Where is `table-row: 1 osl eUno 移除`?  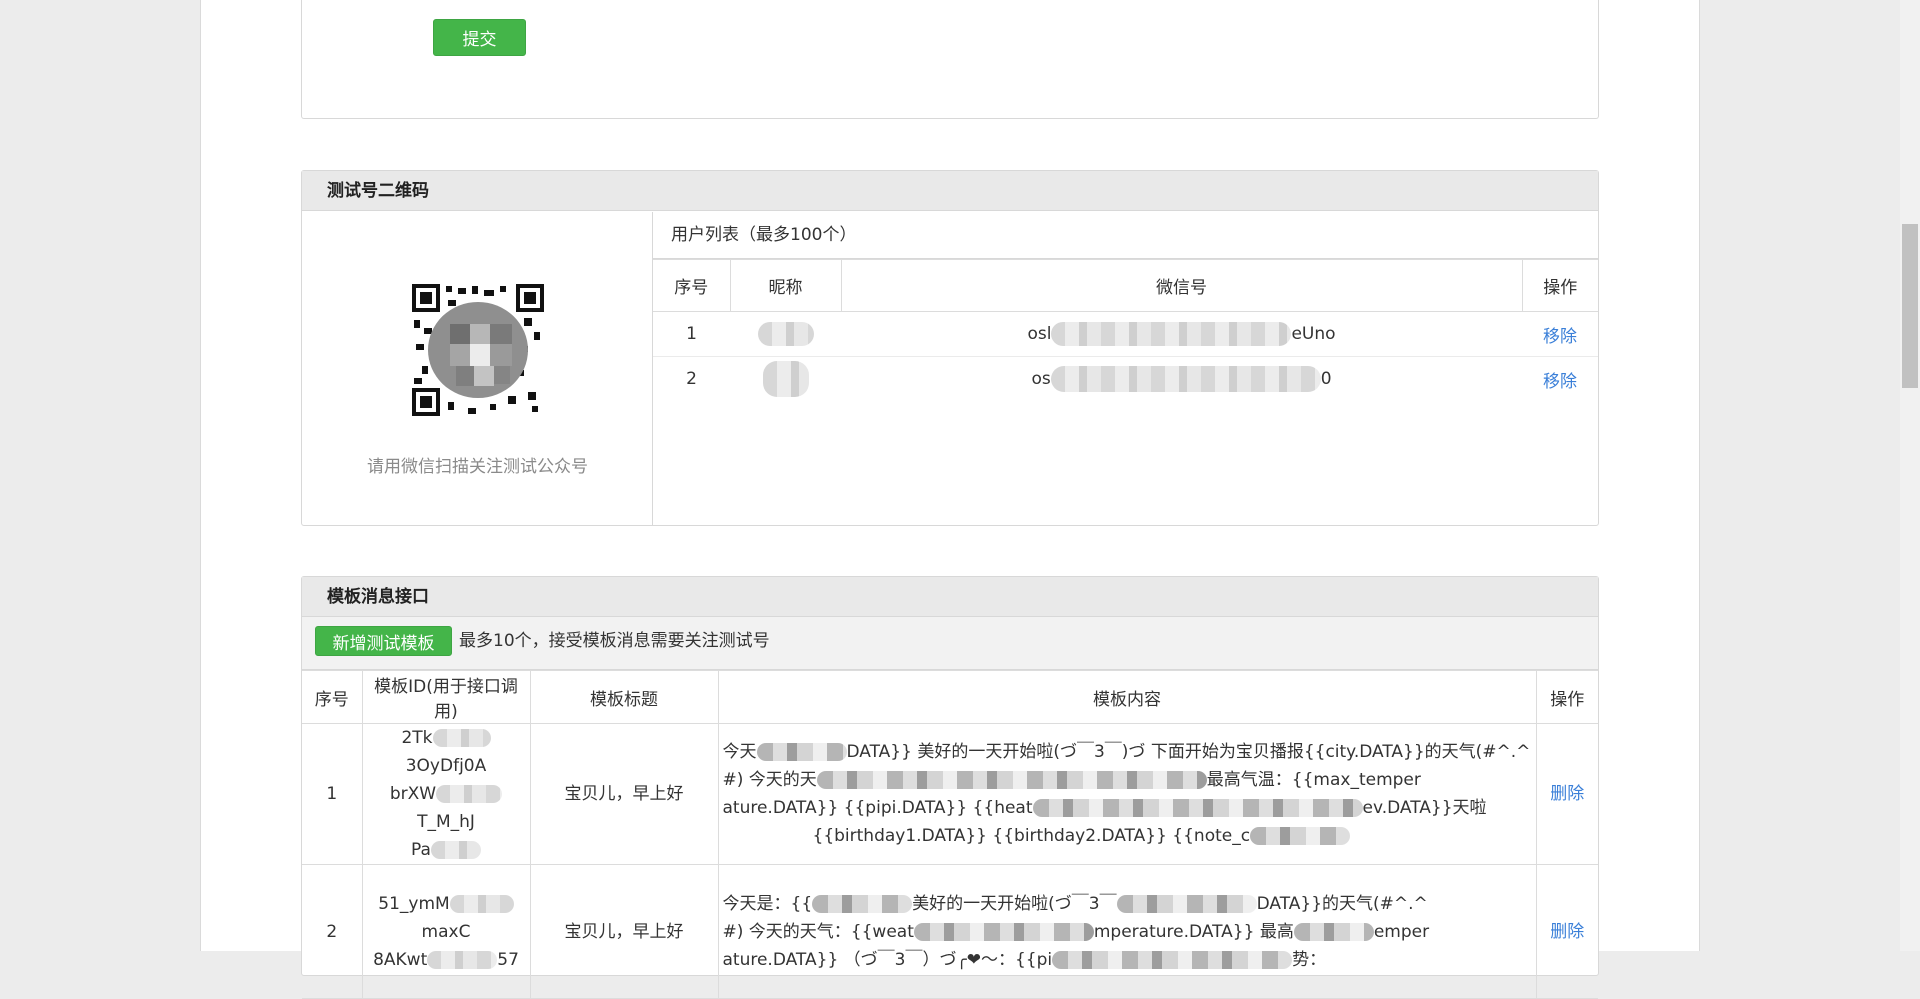
table-row: 1 osl eUno 移除 is located at coordinates (1125, 334).